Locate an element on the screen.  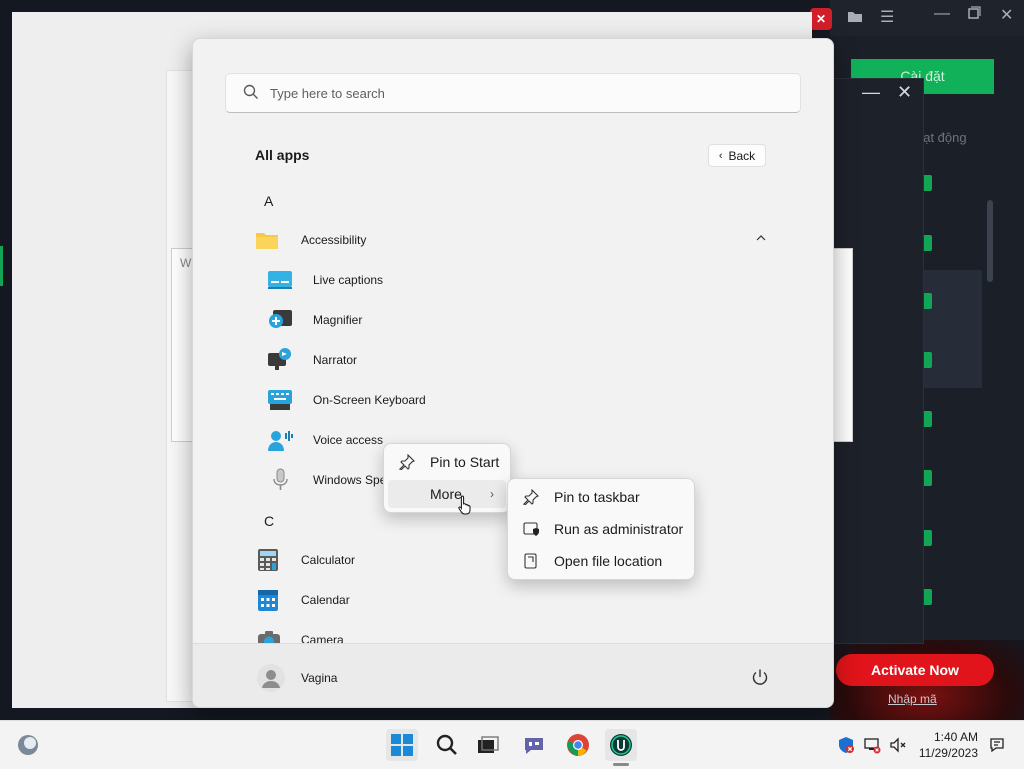
start-button is located at coordinates (402, 745).